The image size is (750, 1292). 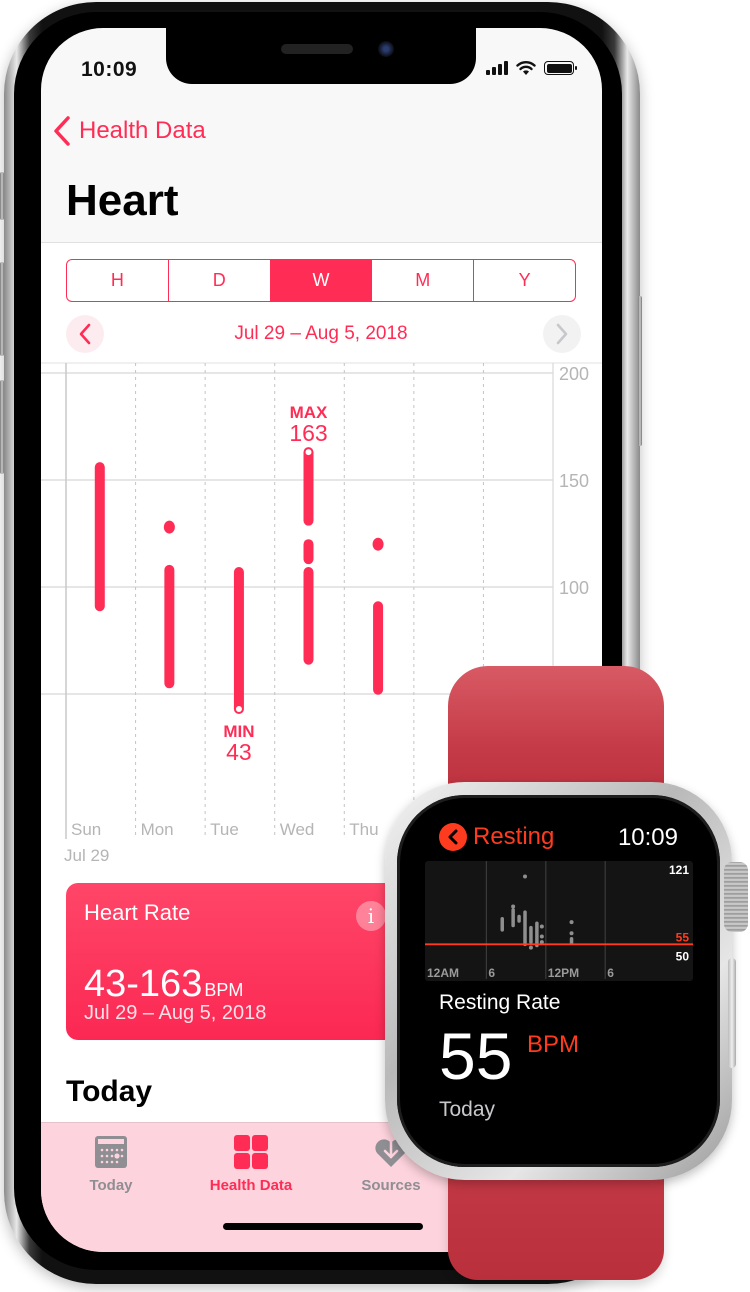 What do you see at coordinates (297, 829) in the screenshot?
I see `x-tick-label-wed: Wed` at bounding box center [297, 829].